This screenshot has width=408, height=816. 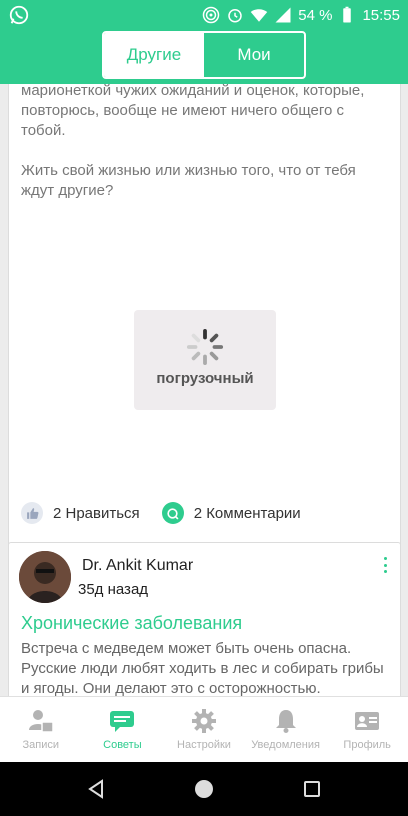 I want to click on more-options-icon, so click(x=385, y=565).